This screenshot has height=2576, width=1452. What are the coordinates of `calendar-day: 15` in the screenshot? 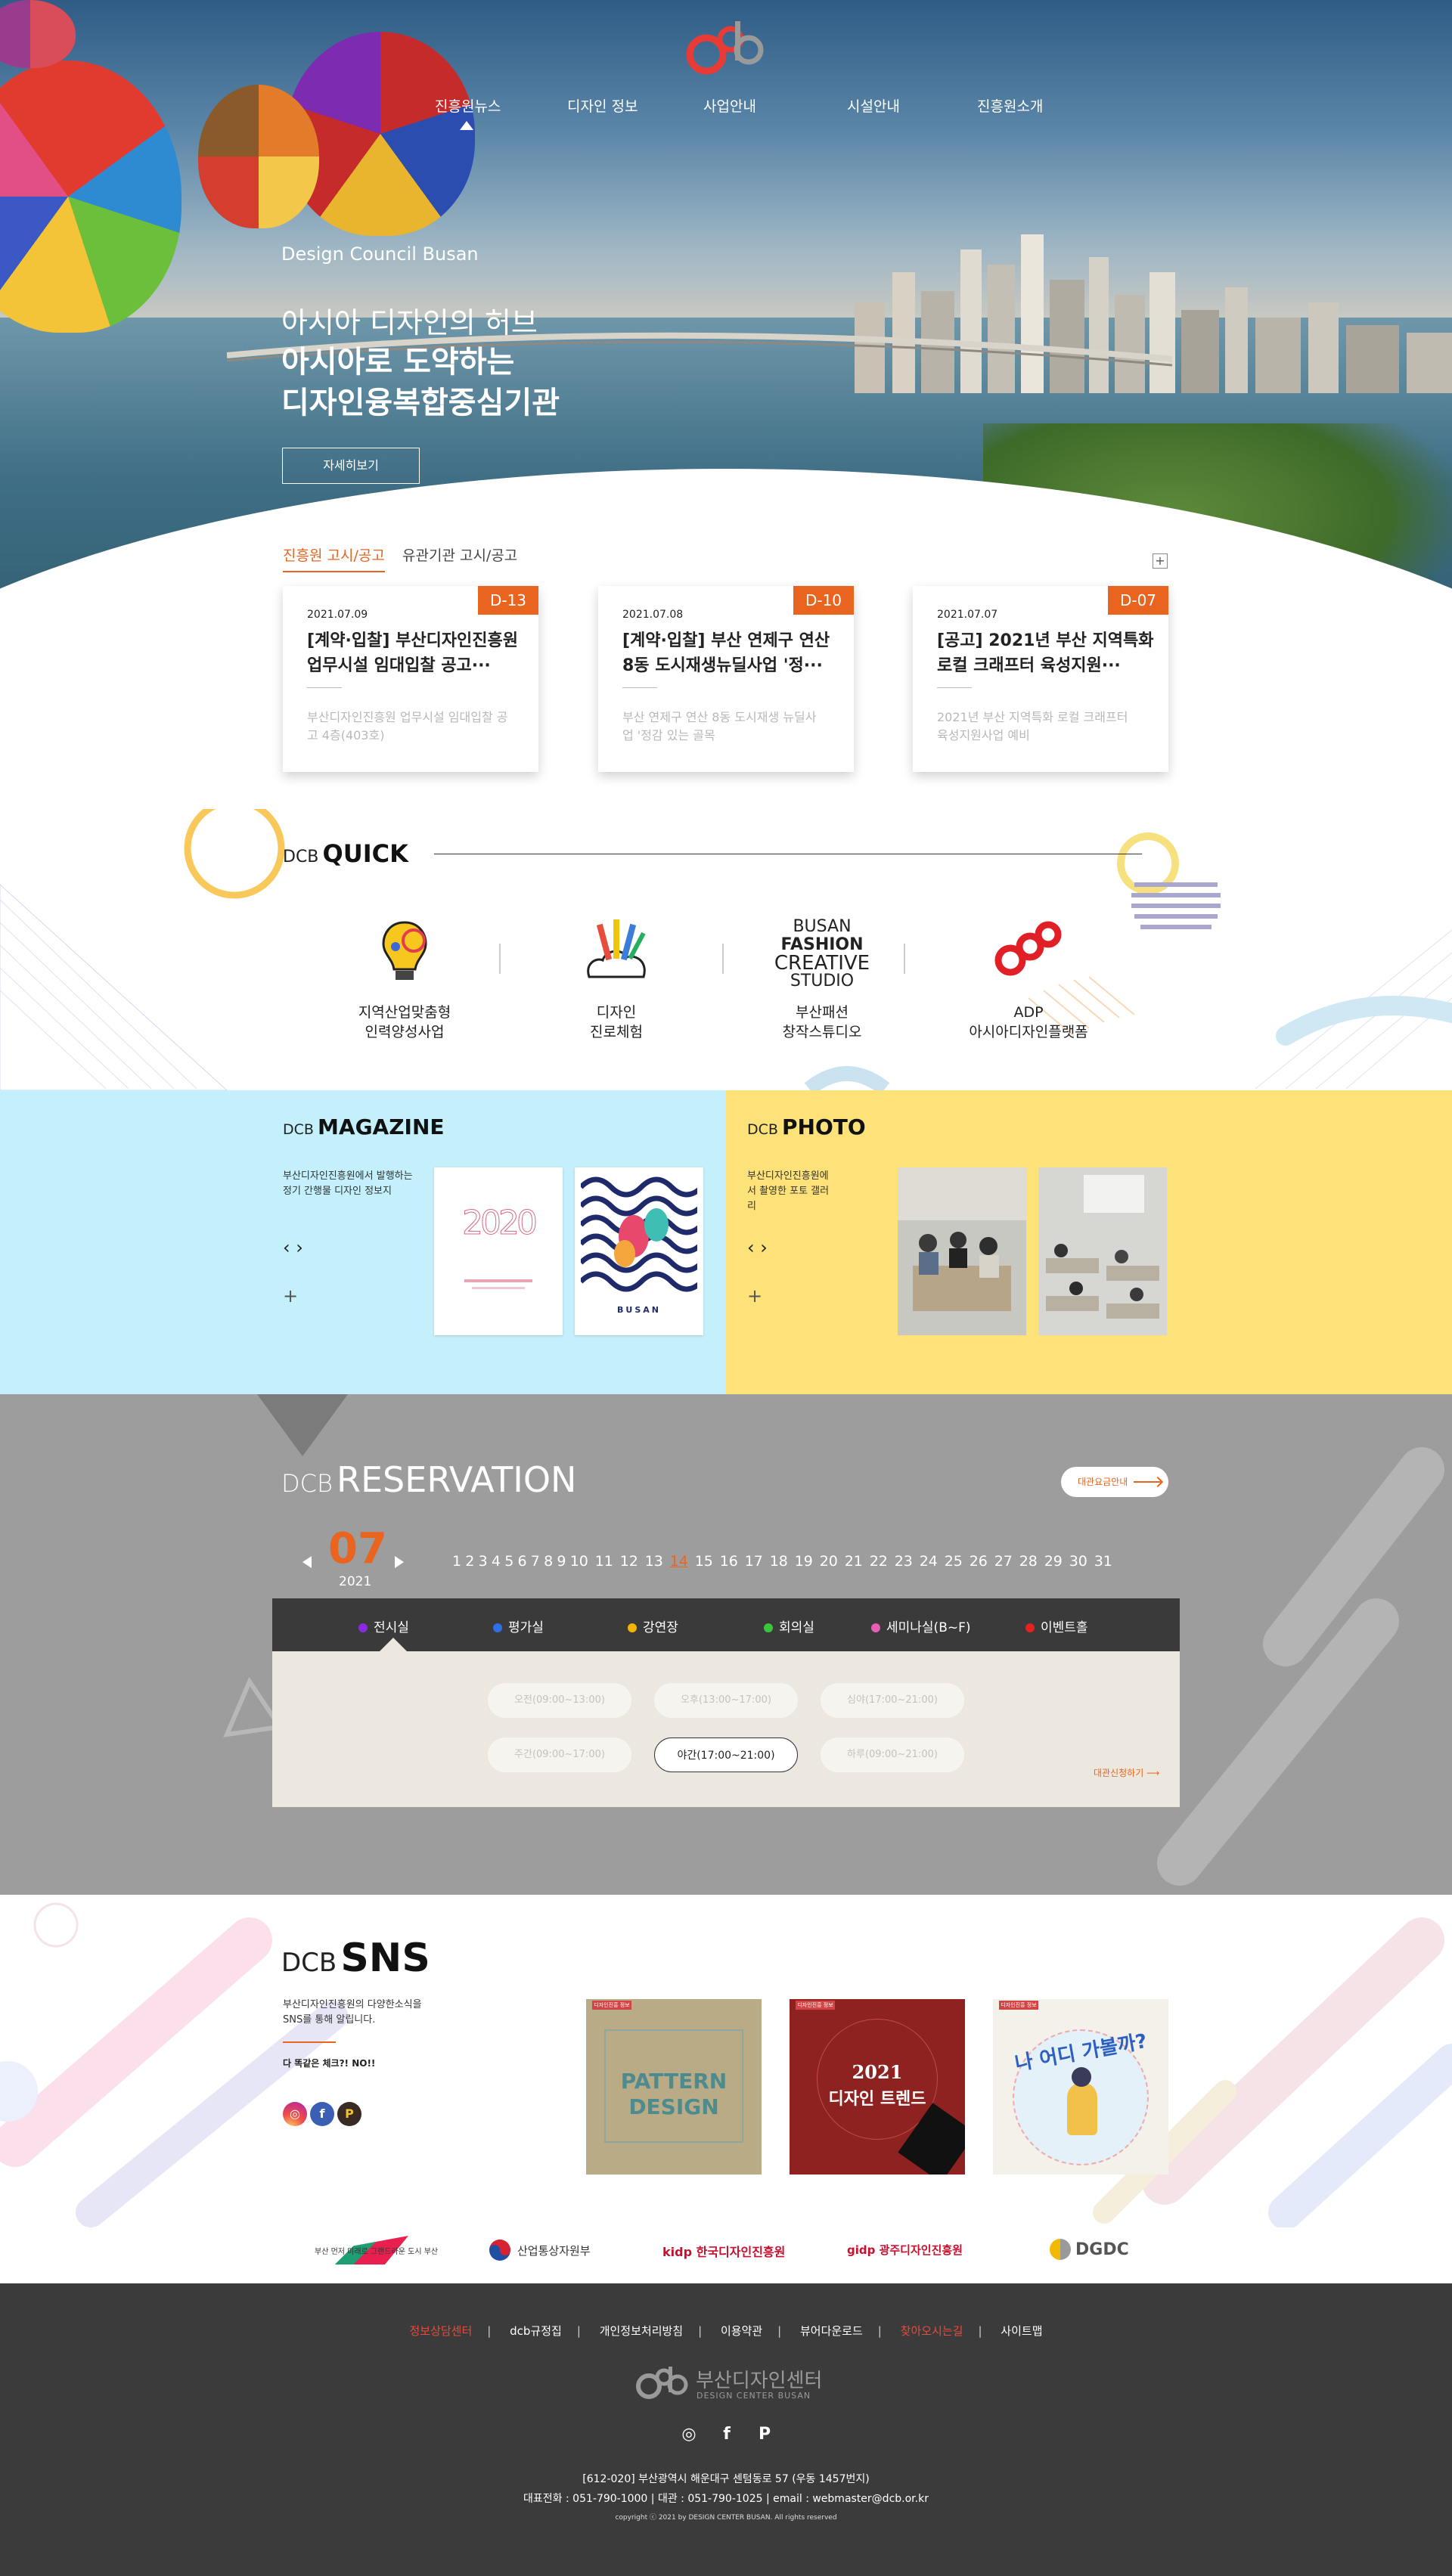 It's located at (704, 1561).